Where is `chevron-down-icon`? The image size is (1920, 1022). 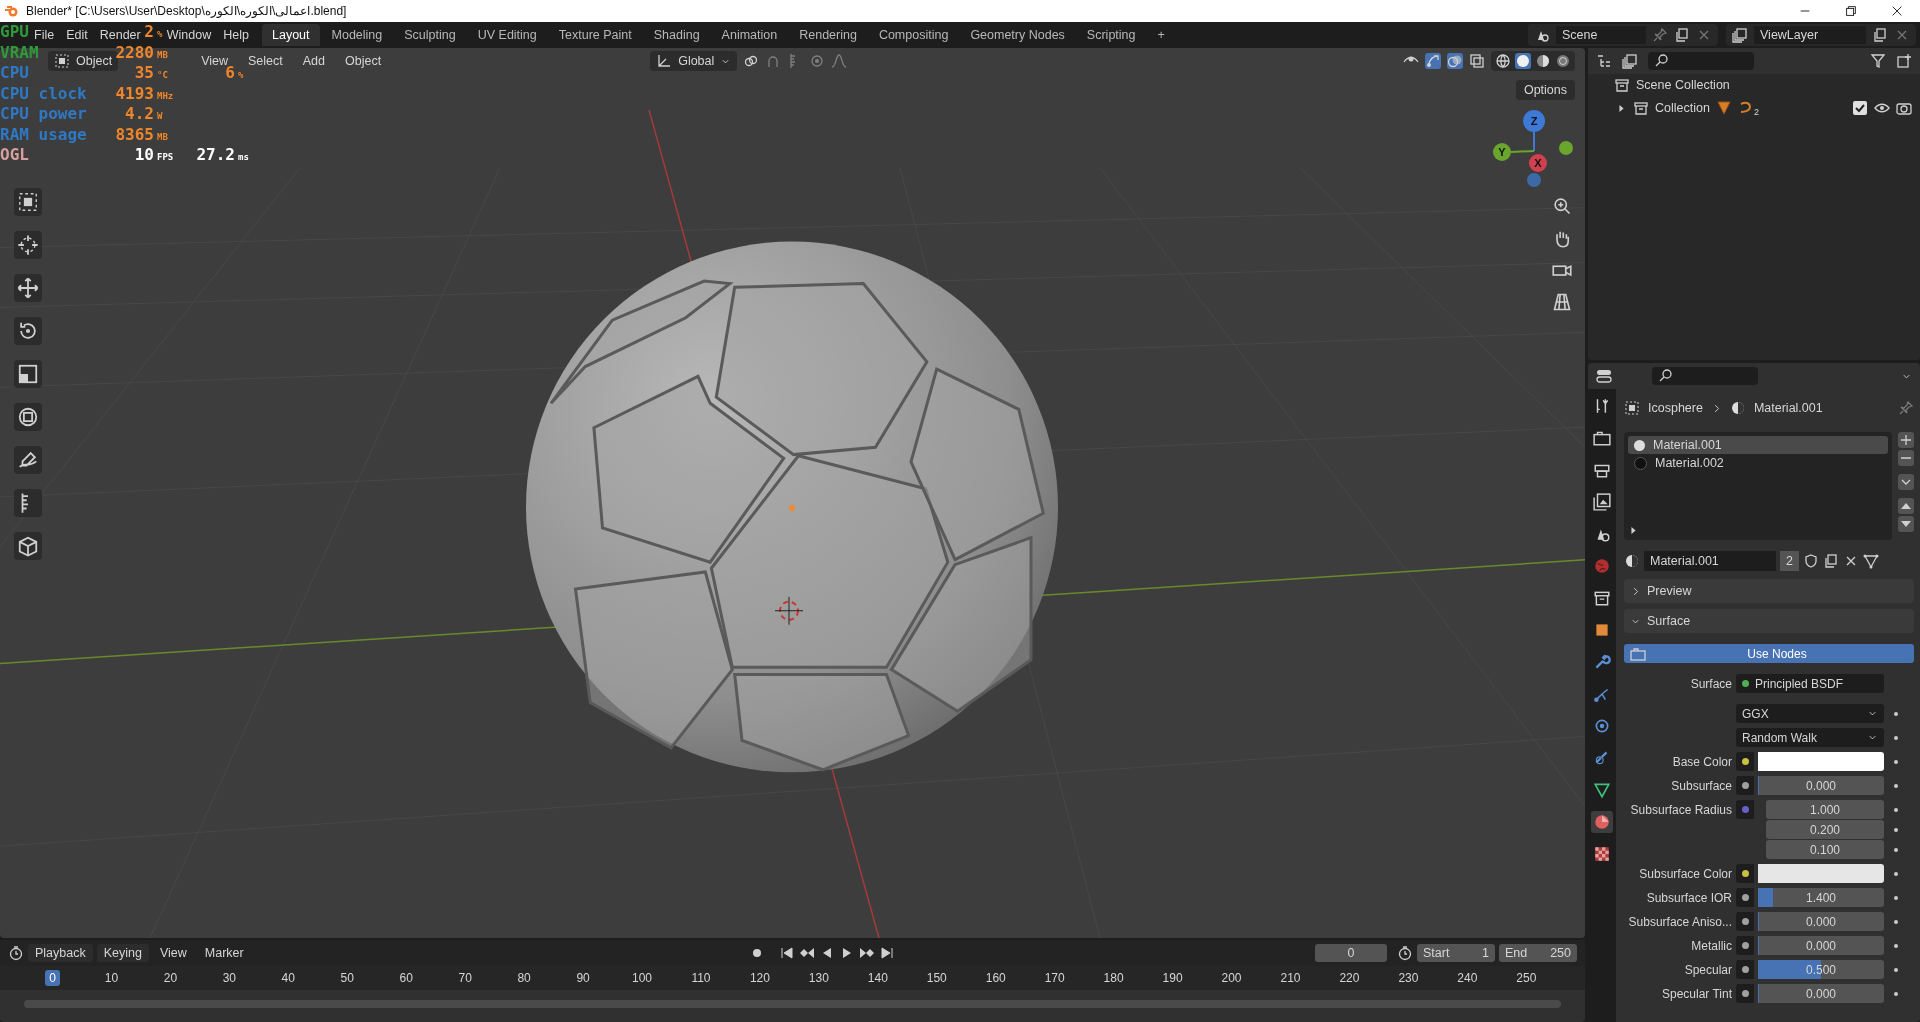 chevron-down-icon is located at coordinates (1906, 482).